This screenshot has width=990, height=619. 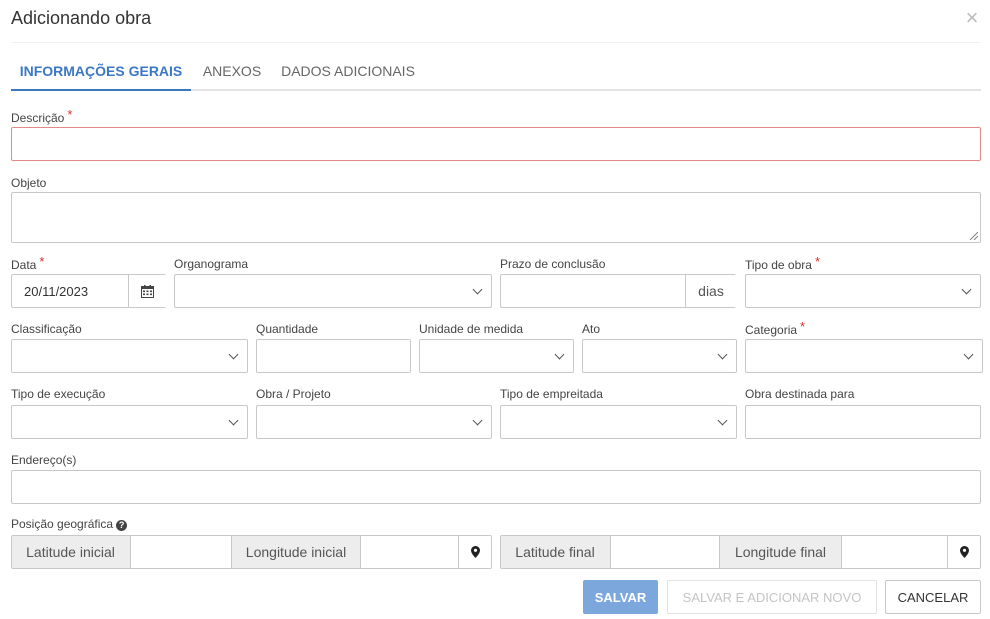 What do you see at coordinates (122, 525) in the screenshot?
I see `question-circle-icon: ?` at bounding box center [122, 525].